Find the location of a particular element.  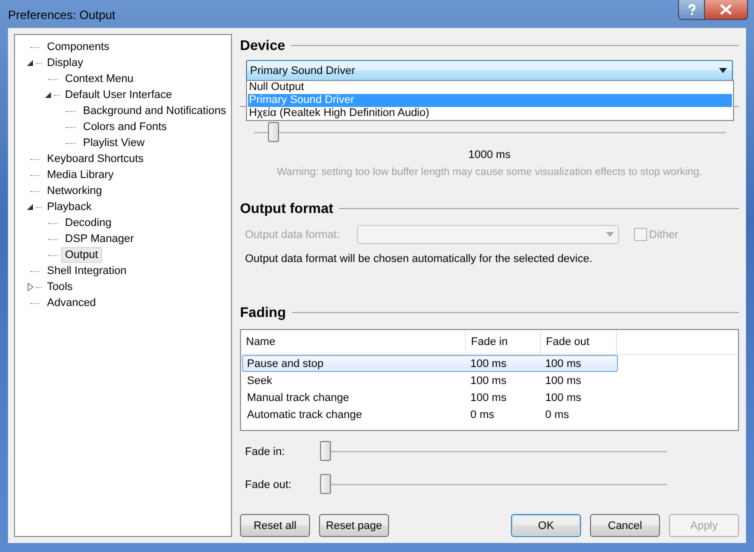

field-label: Output data format: is located at coordinates (293, 234).